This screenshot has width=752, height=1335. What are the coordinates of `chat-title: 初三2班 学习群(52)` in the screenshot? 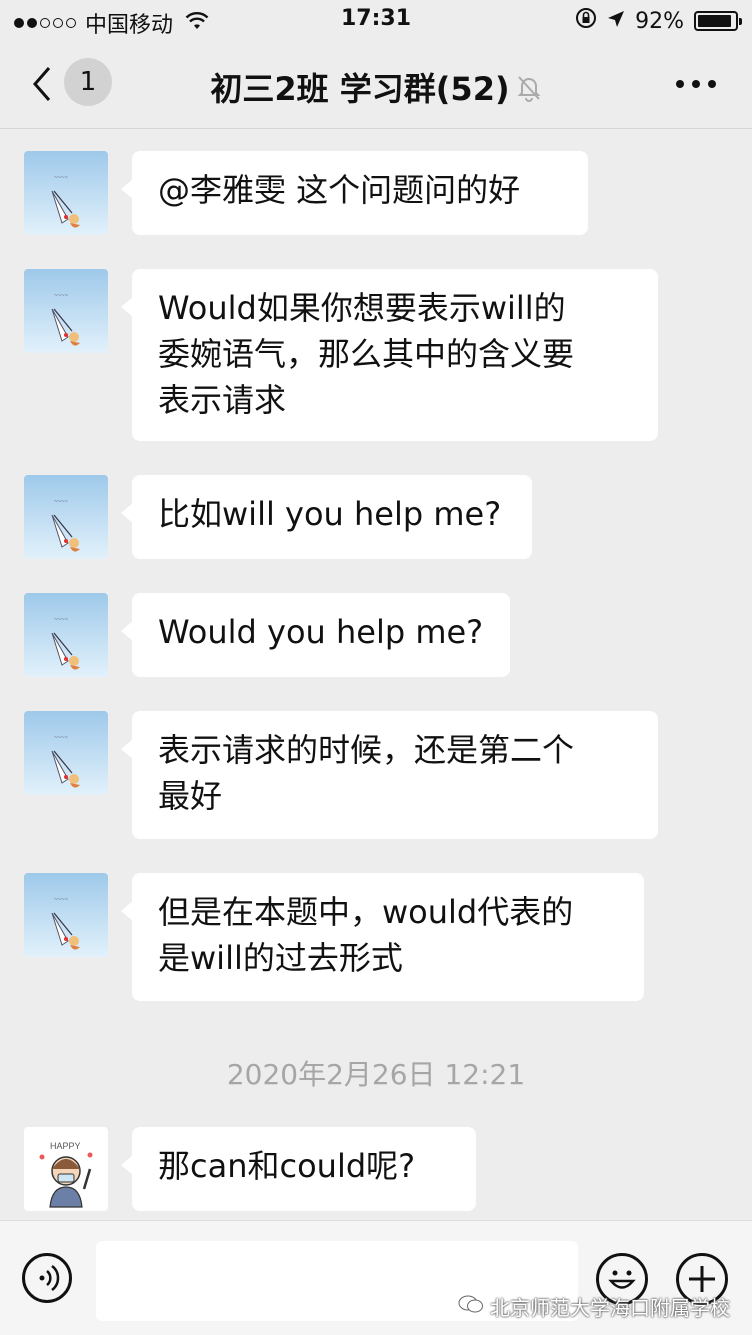 It's located at (376, 87).